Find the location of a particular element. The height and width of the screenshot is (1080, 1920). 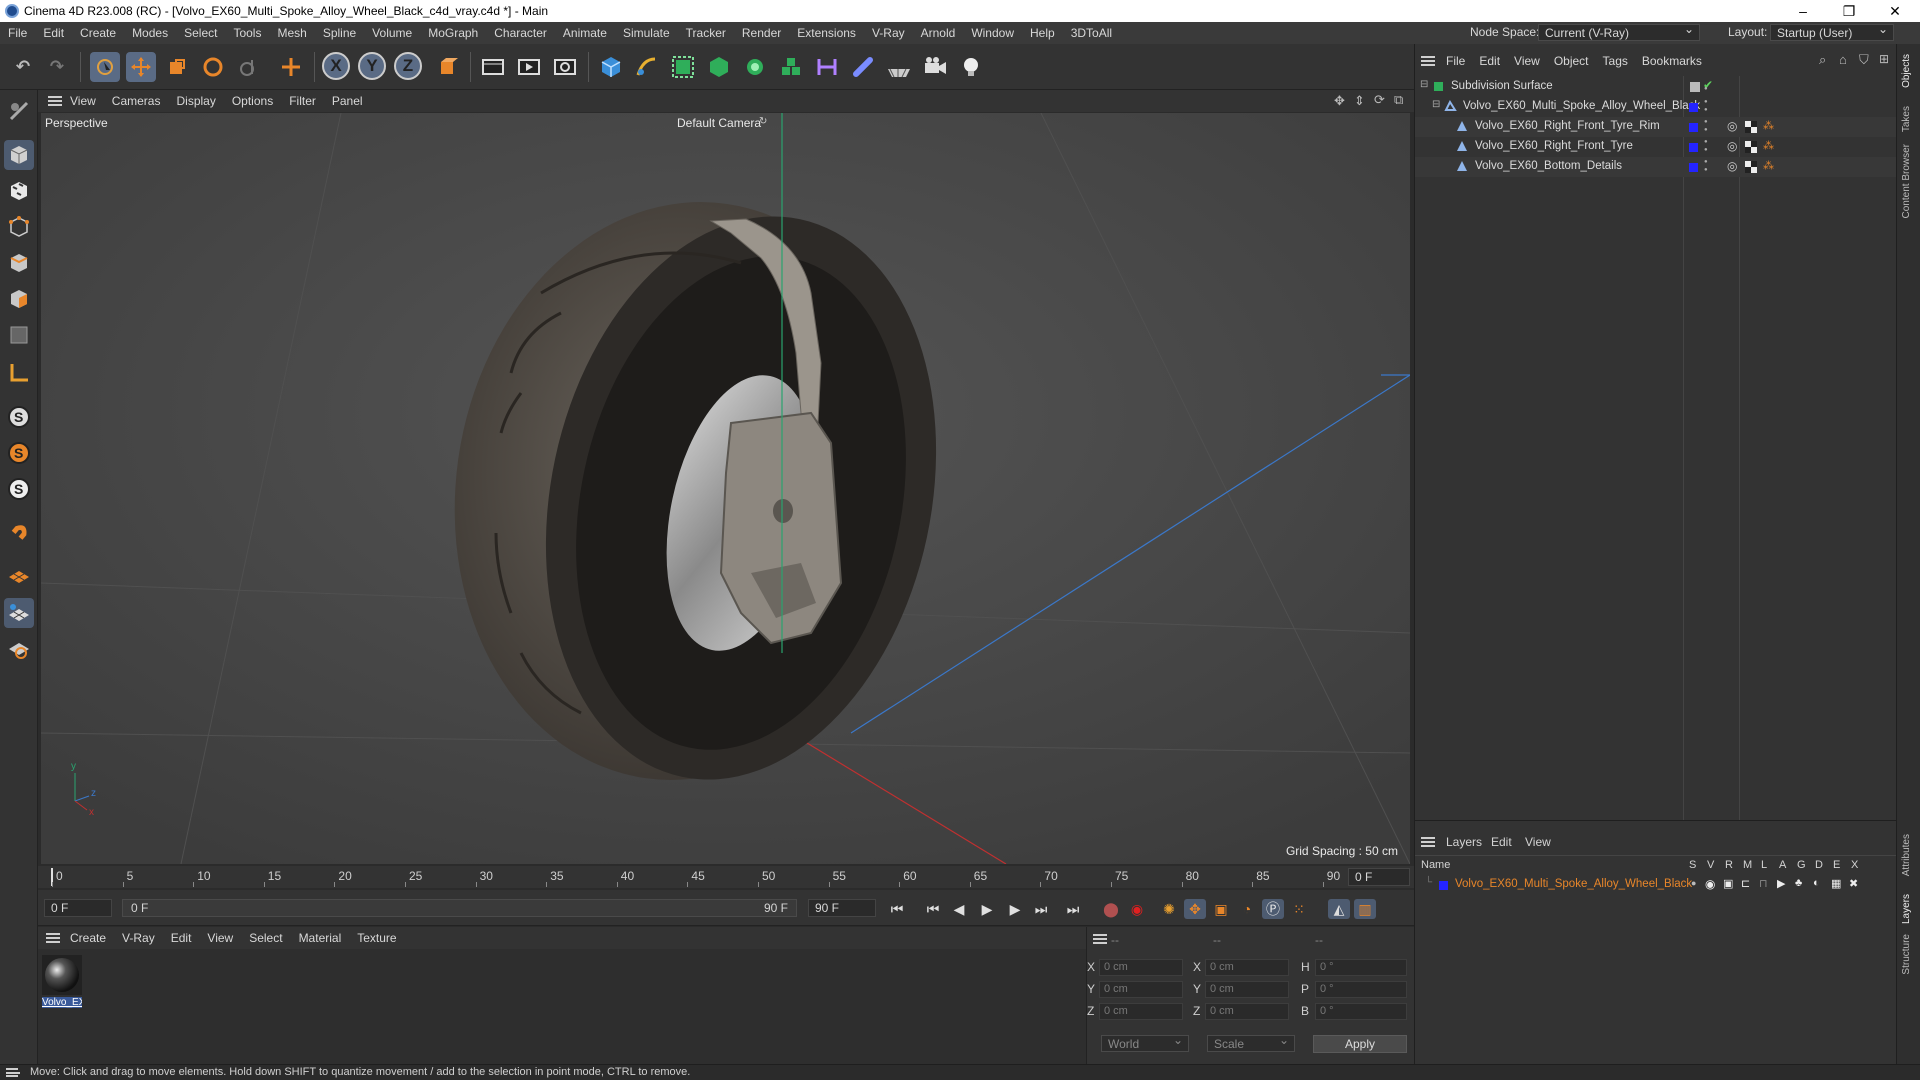

object-filter-icon: ⛉ is located at coordinates (1864, 60).